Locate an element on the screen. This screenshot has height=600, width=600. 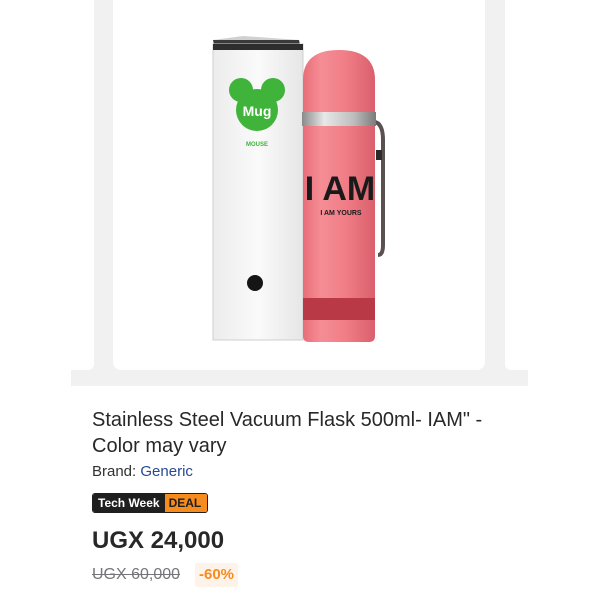
box-logo-text: Mug is located at coordinates (257, 111).